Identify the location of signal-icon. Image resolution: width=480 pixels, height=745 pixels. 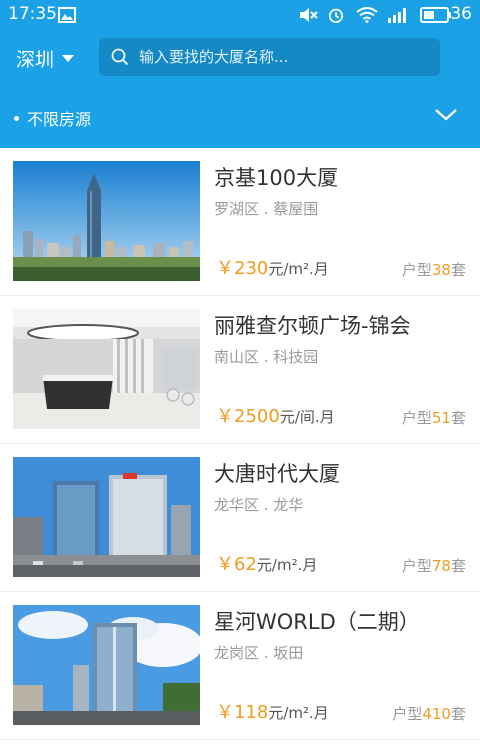
(397, 15).